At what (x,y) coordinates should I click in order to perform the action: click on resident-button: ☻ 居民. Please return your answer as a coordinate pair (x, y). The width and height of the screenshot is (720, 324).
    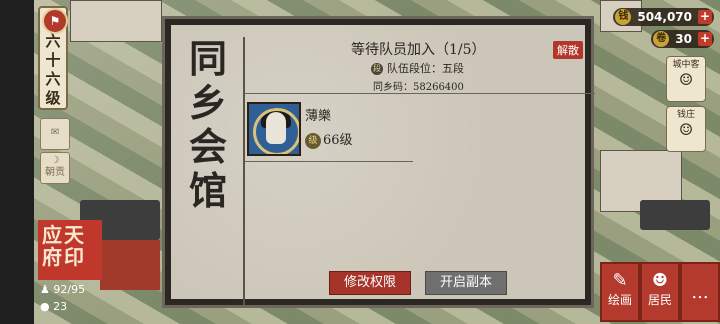
    Looking at the image, I should click on (660, 292).